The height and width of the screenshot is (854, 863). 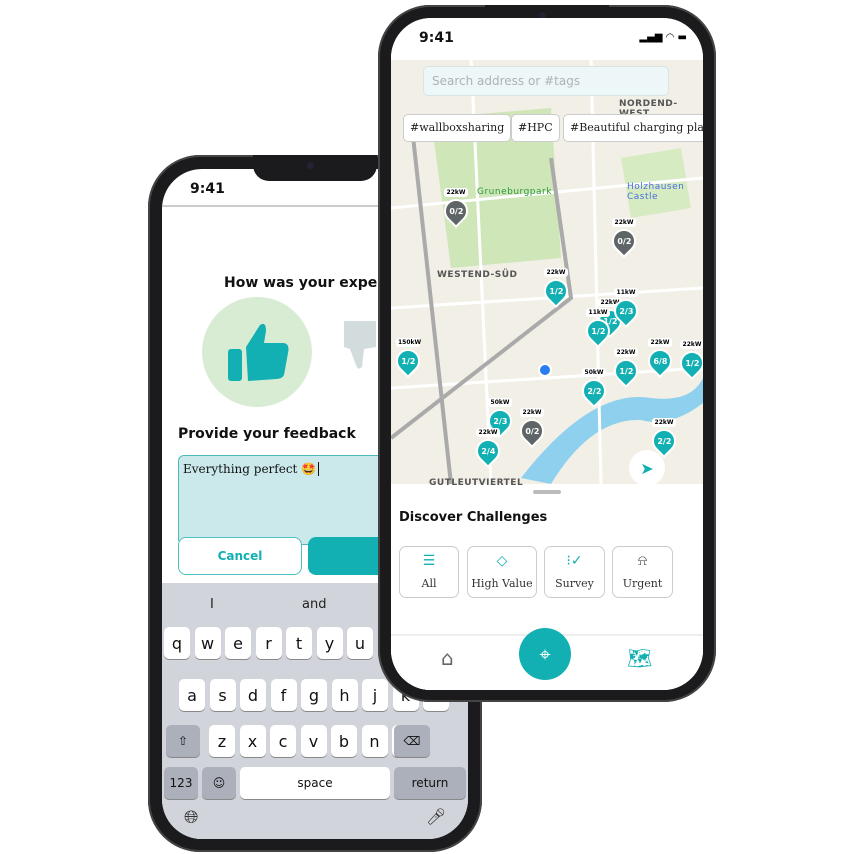 I want to click on key-d: d, so click(x=253, y=695).